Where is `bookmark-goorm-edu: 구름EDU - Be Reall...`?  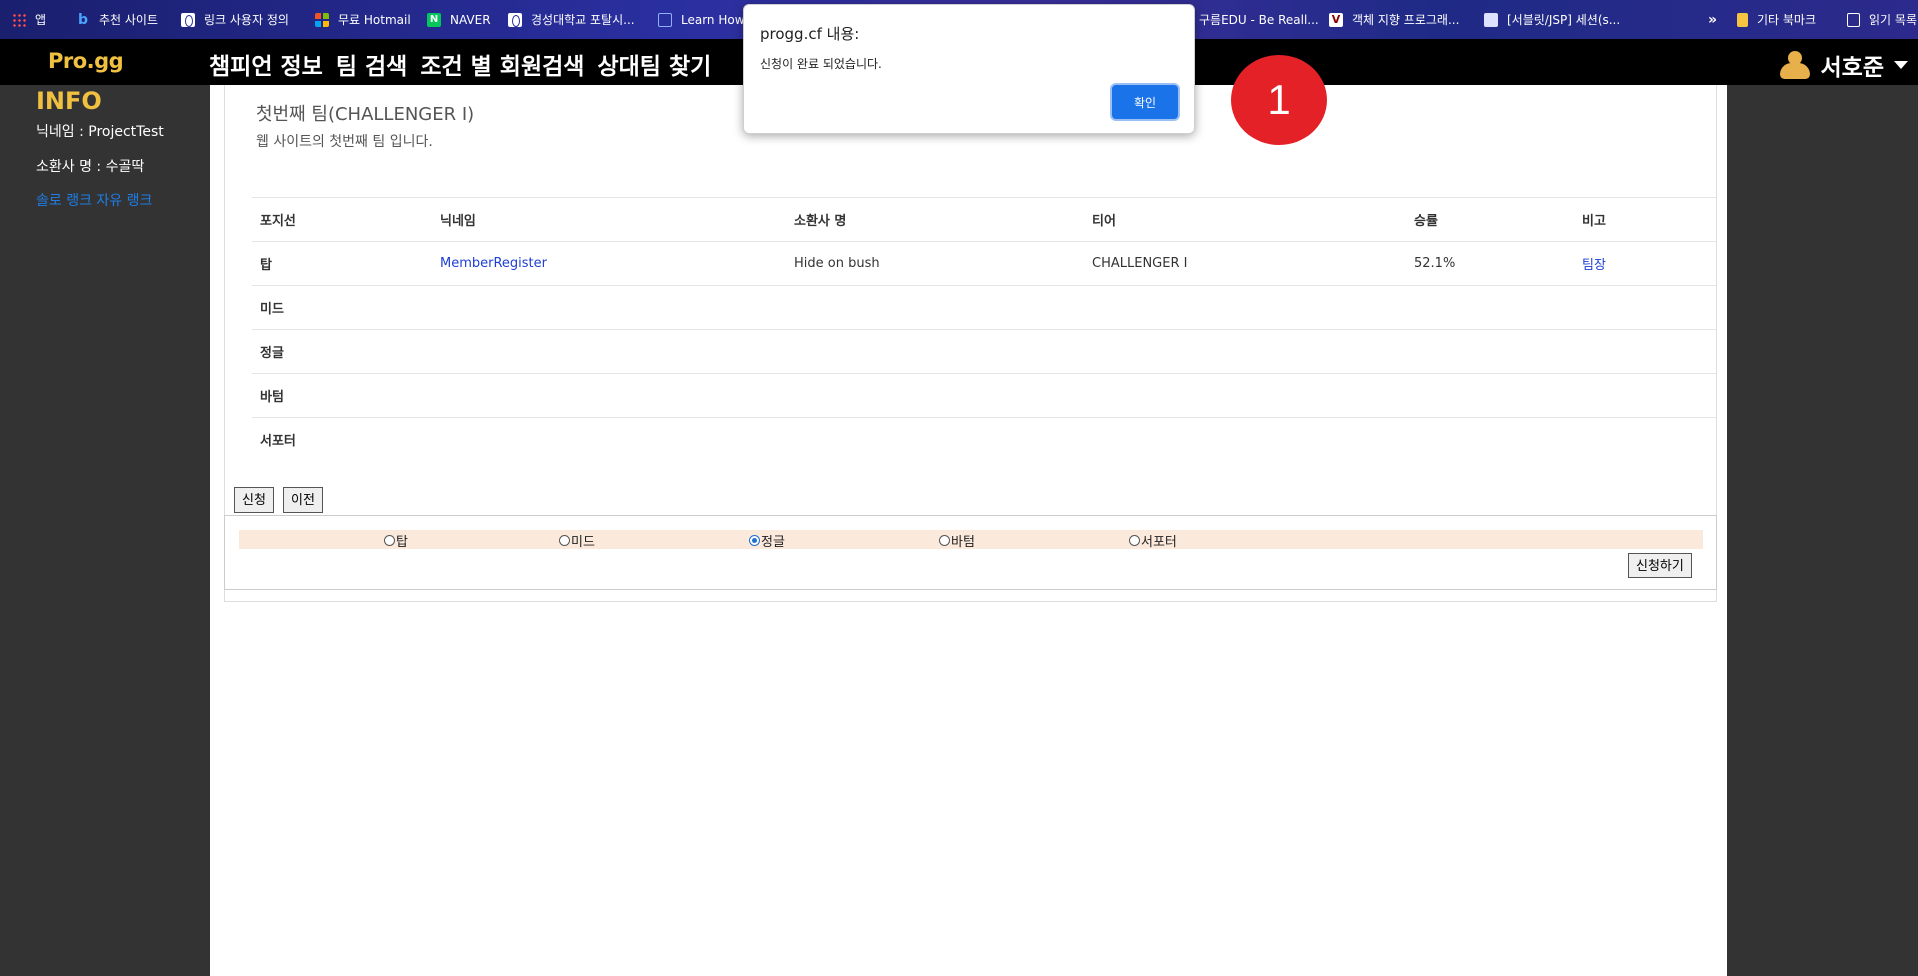 bookmark-goorm-edu: 구름EDU - Be Reall... is located at coordinates (1264, 19).